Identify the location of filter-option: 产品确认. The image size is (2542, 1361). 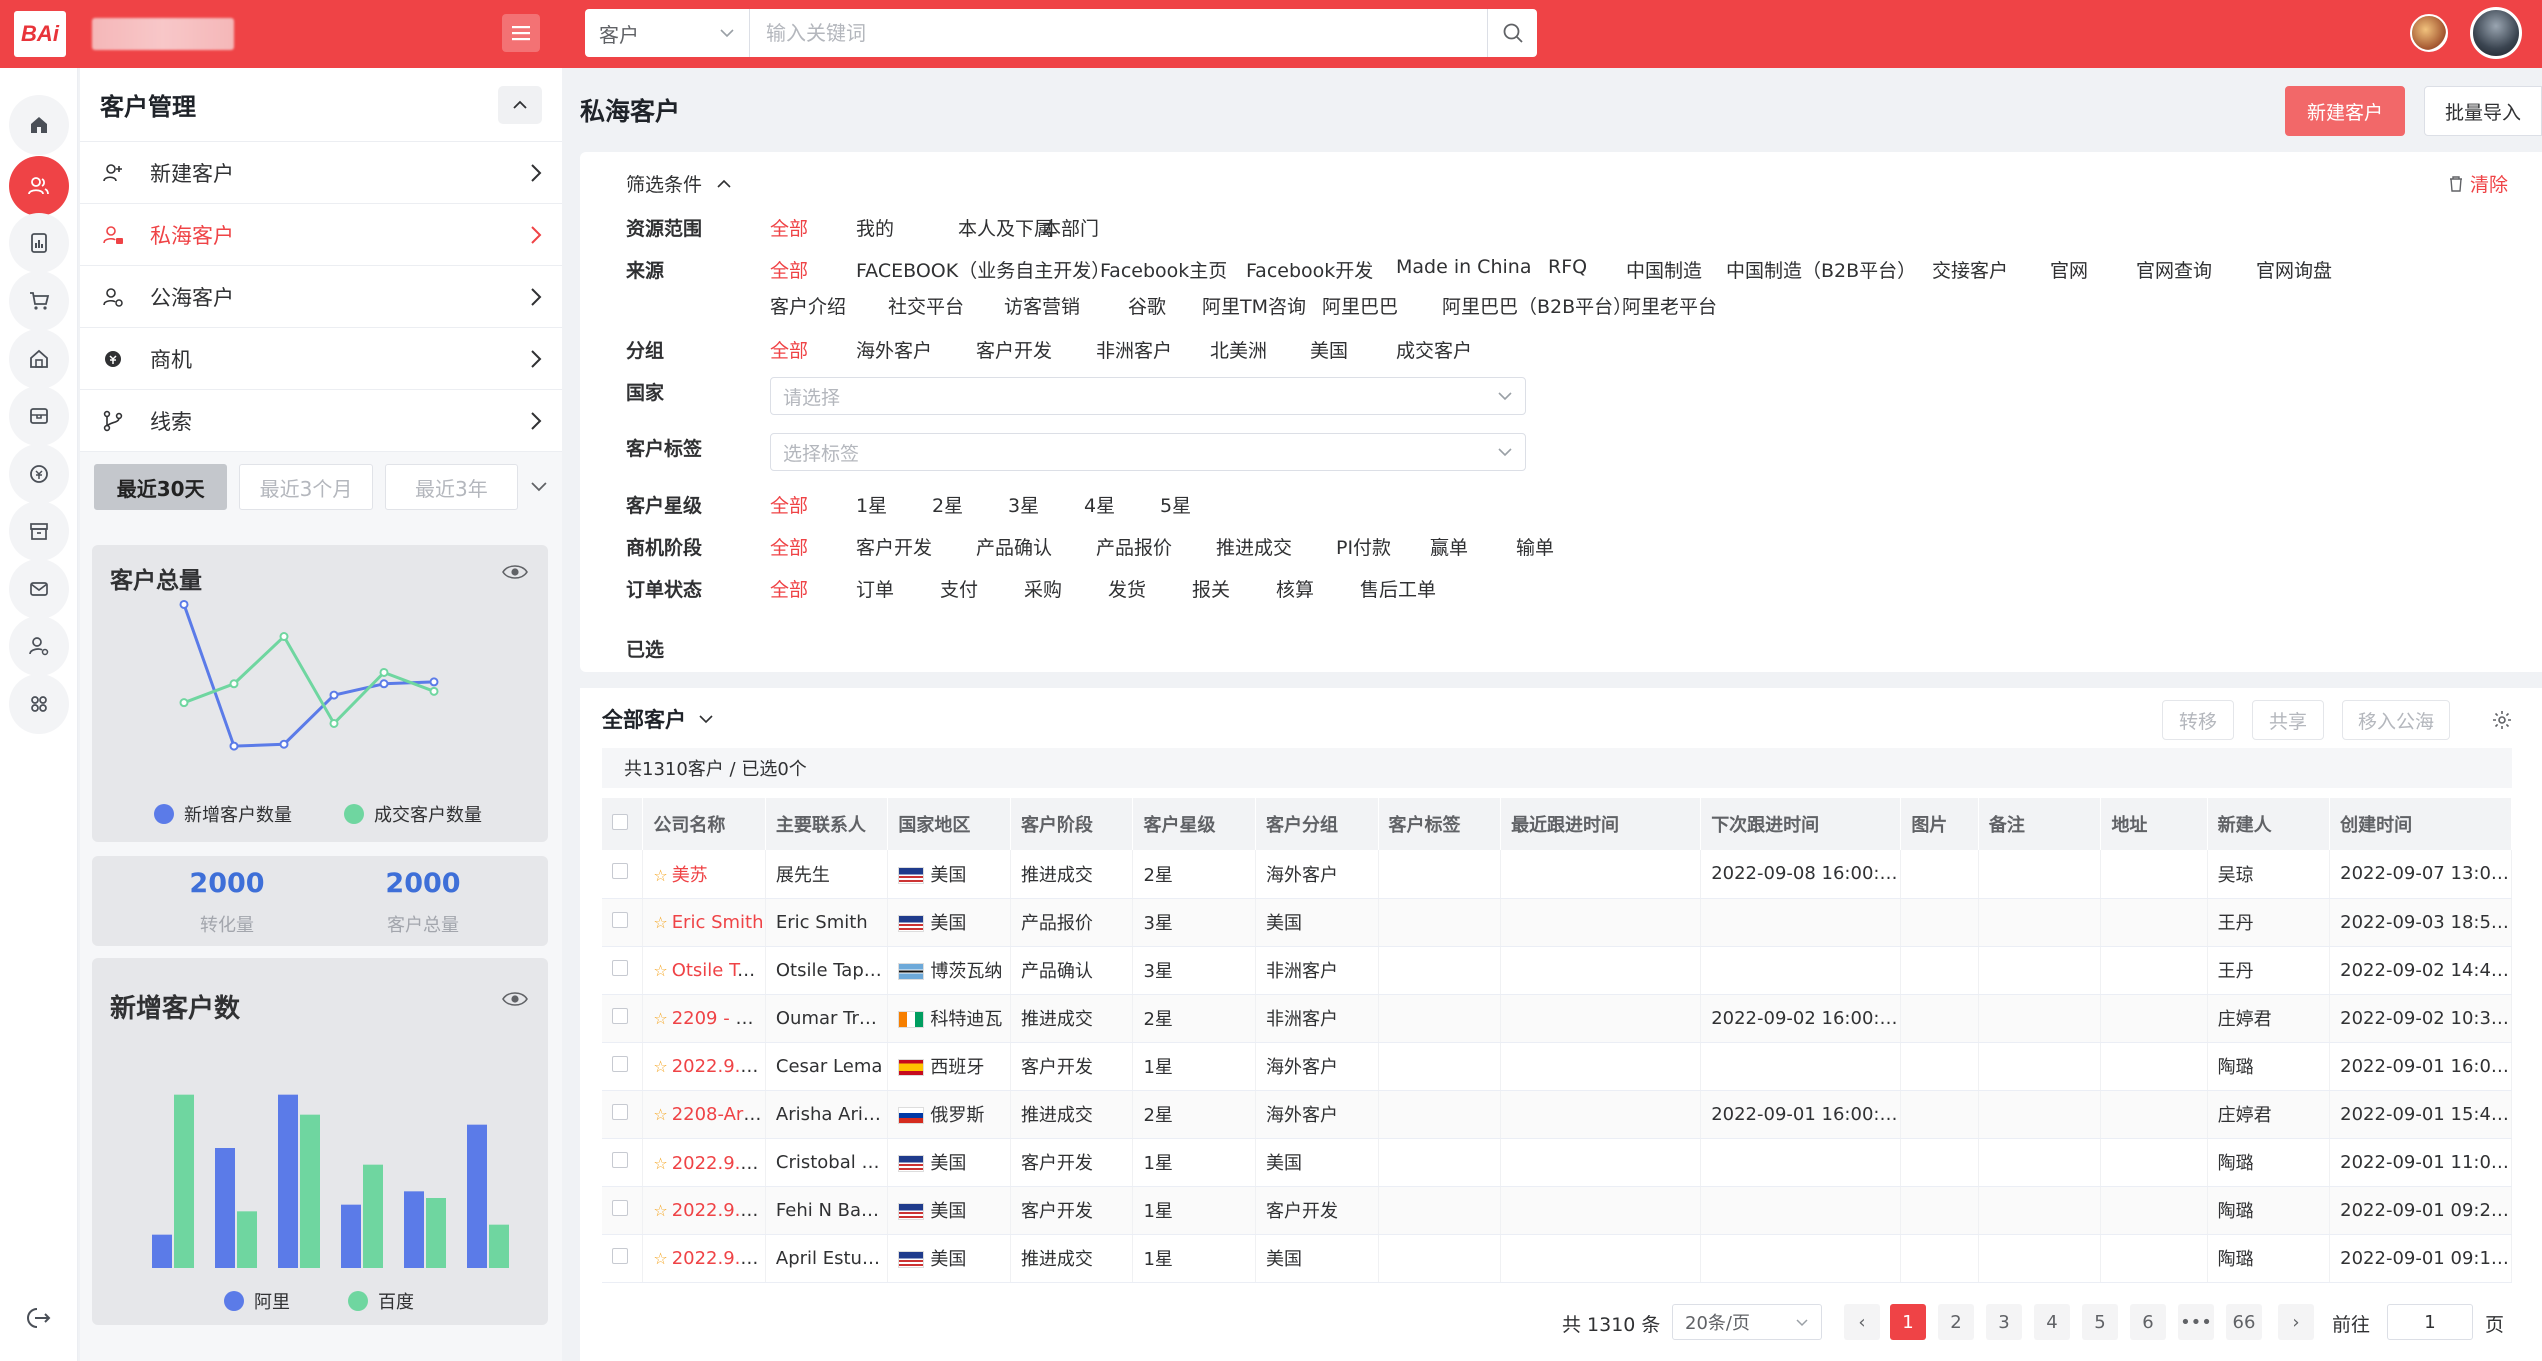
(1014, 546).